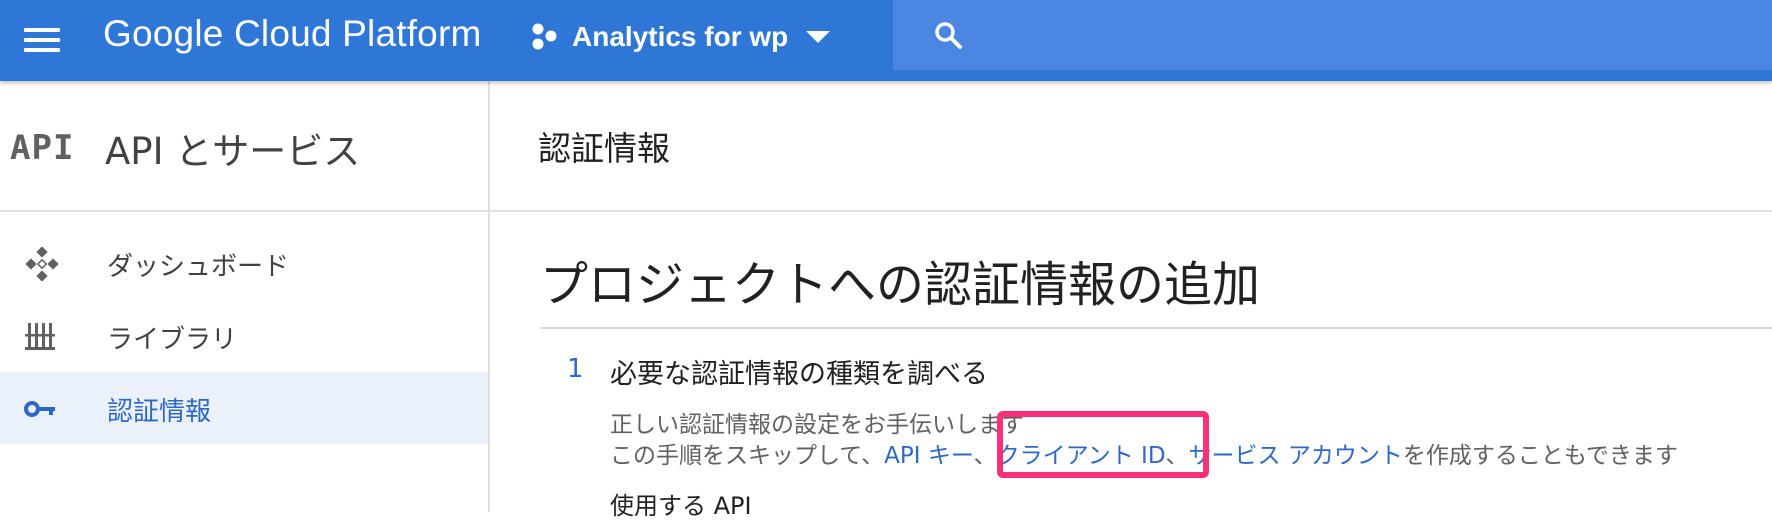 This screenshot has width=1772, height=521. I want to click on sidebar-item-label: ライブラリ, so click(172, 340).